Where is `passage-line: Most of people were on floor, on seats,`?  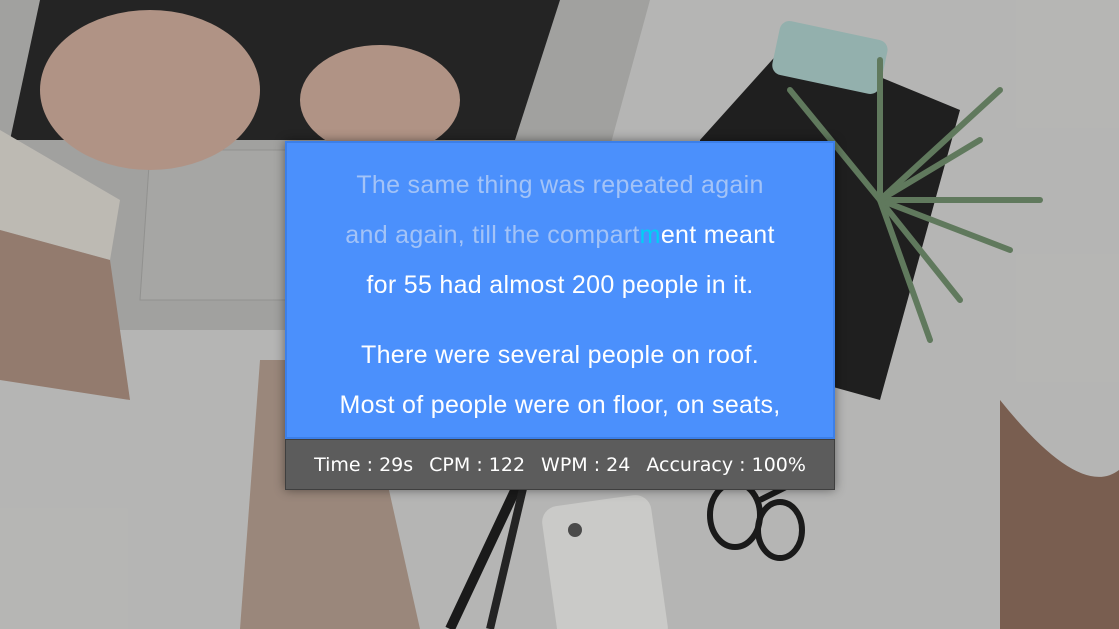 passage-line: Most of people were on floor, on seats, is located at coordinates (560, 405).